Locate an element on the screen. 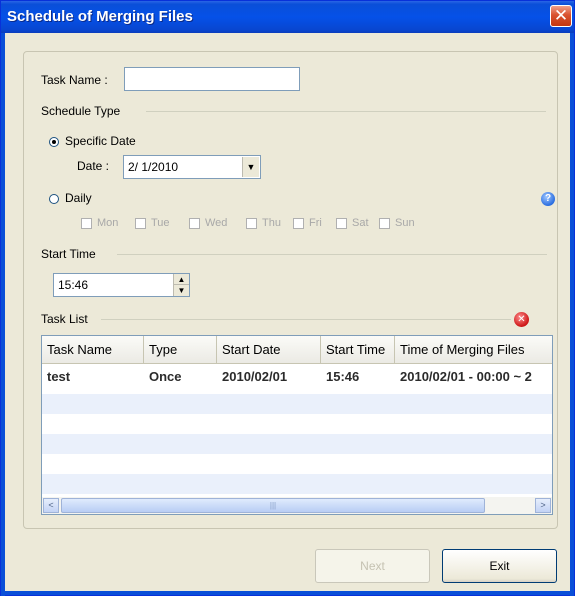 The image size is (575, 596). task-list-legend: Task List is located at coordinates (66, 319).